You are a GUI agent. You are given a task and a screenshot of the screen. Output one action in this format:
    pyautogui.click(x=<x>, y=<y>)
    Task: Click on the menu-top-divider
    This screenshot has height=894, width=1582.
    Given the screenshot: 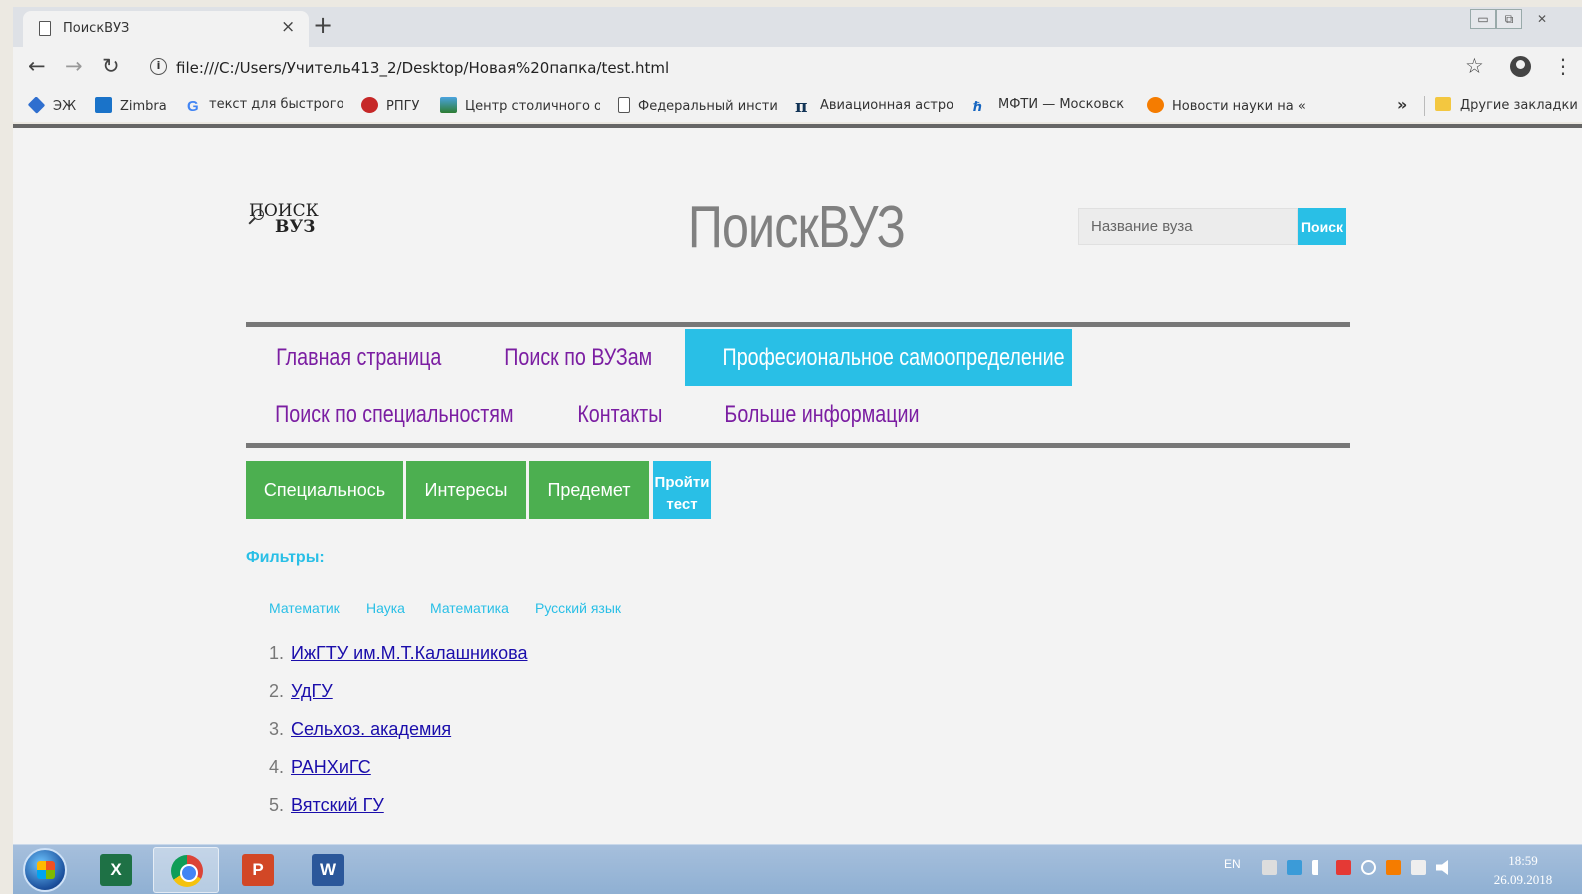 What is the action you would take?
    pyautogui.click(x=798, y=324)
    